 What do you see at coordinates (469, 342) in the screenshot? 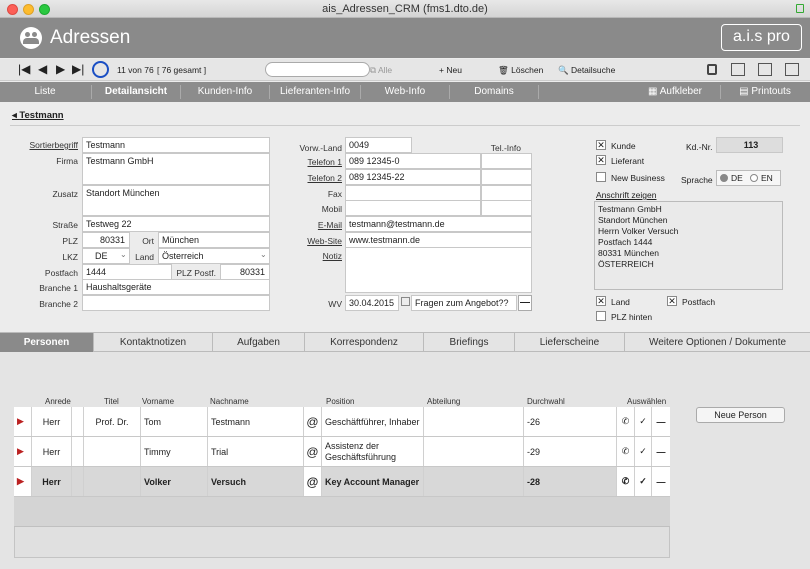
I see `tab-briefings: Briefings` at bounding box center [469, 342].